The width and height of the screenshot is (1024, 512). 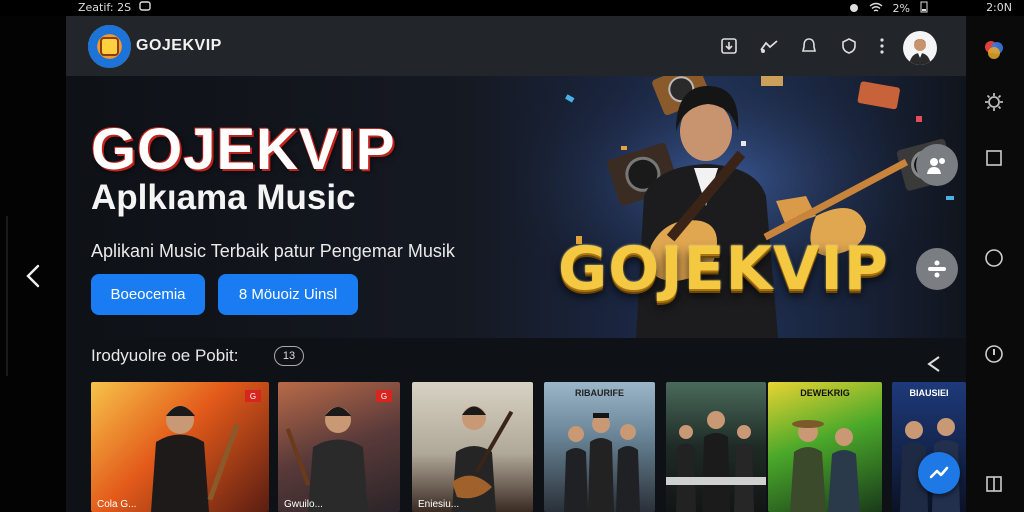 What do you see at coordinates (243, 149) in the screenshot?
I see `hero-title: GOJEKVIP` at bounding box center [243, 149].